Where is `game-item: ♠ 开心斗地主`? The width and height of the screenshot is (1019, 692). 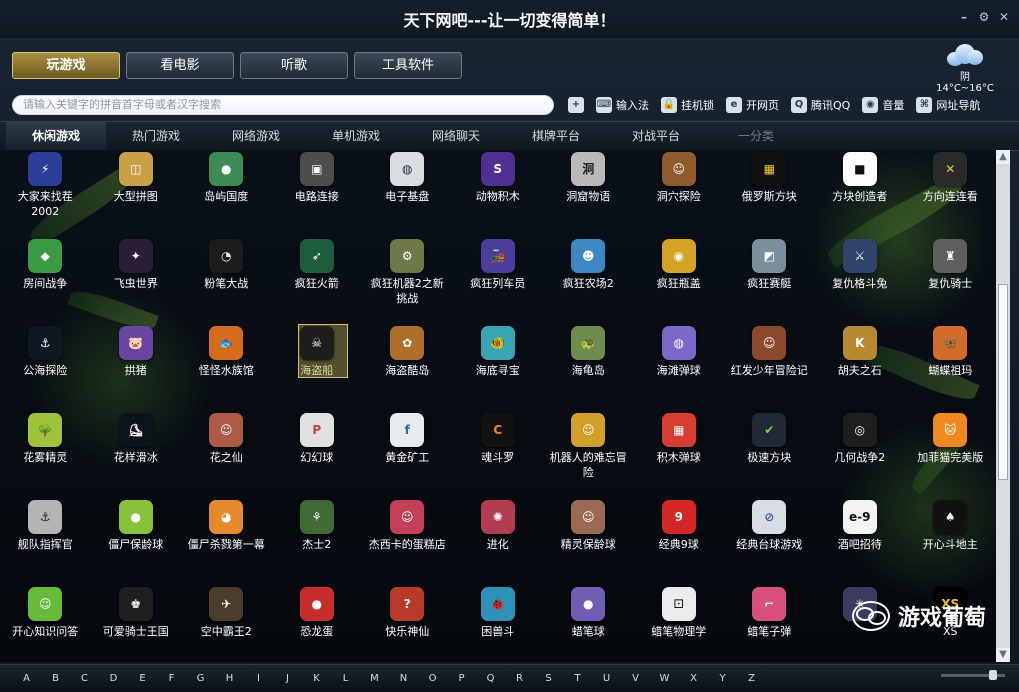
game-item: ♠ 开心斗地主 is located at coordinates (950, 541).